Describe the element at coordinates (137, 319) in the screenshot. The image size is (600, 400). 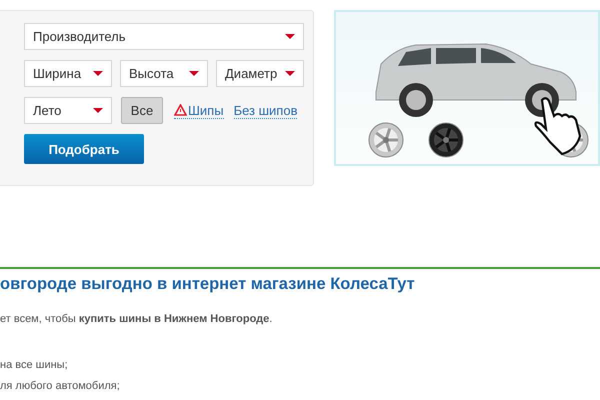
I see `intro-text: ет всем, чтобы купить шины в Нижнем Новгороде.` at that location.